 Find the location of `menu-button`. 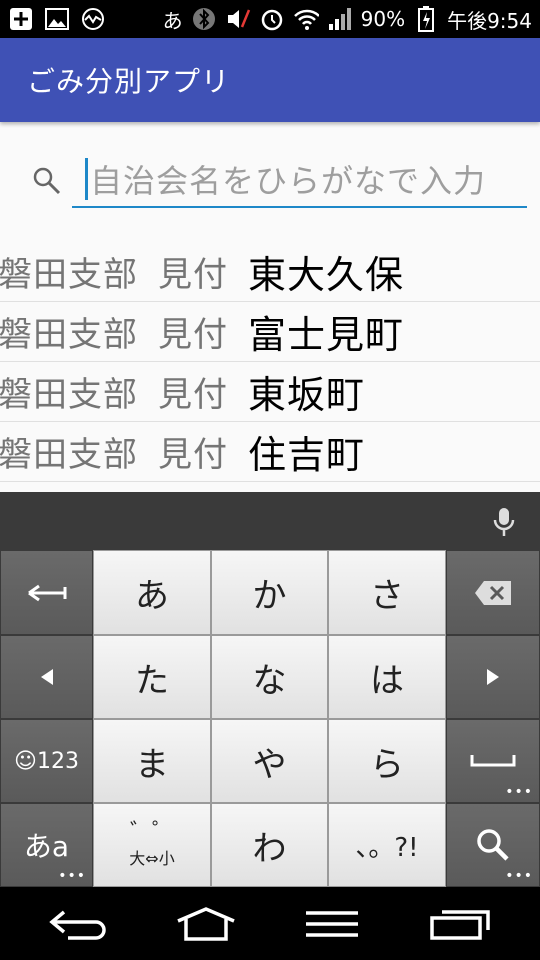

menu-button is located at coordinates (332, 924).